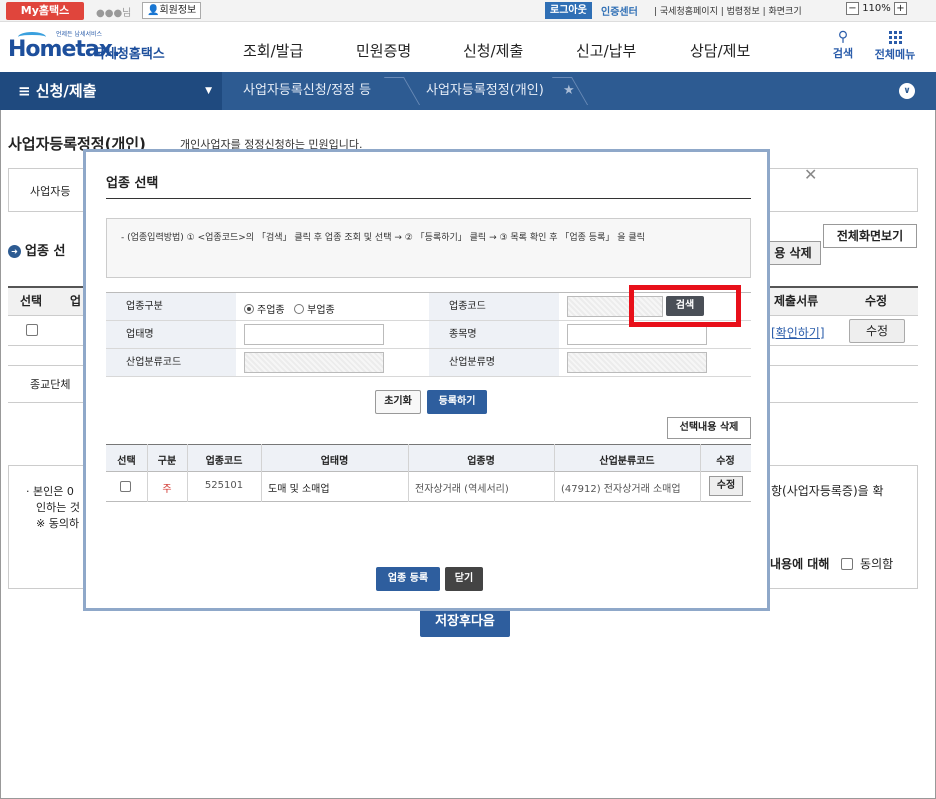 The height and width of the screenshot is (799, 936). What do you see at coordinates (171, 335) in the screenshot?
I see `label-biz-type: 업태명` at bounding box center [171, 335].